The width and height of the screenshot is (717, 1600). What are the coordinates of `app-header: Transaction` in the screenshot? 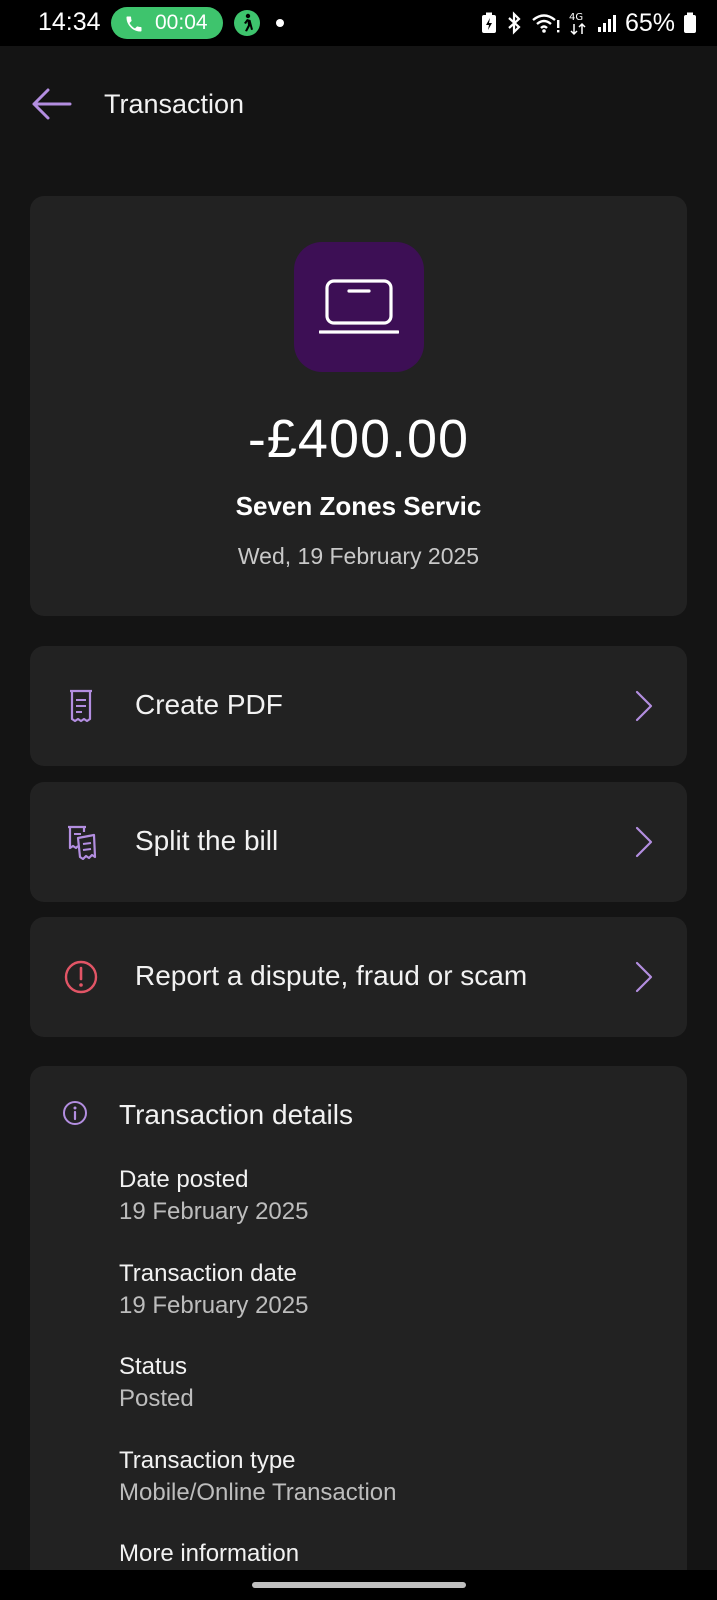 It's located at (358, 106).